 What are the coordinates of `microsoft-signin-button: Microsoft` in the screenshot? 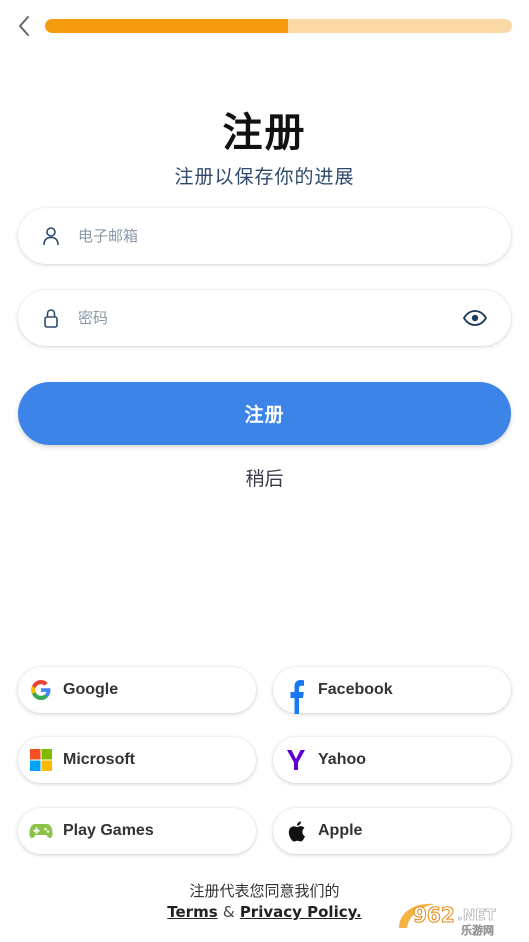 It's located at (137, 760).